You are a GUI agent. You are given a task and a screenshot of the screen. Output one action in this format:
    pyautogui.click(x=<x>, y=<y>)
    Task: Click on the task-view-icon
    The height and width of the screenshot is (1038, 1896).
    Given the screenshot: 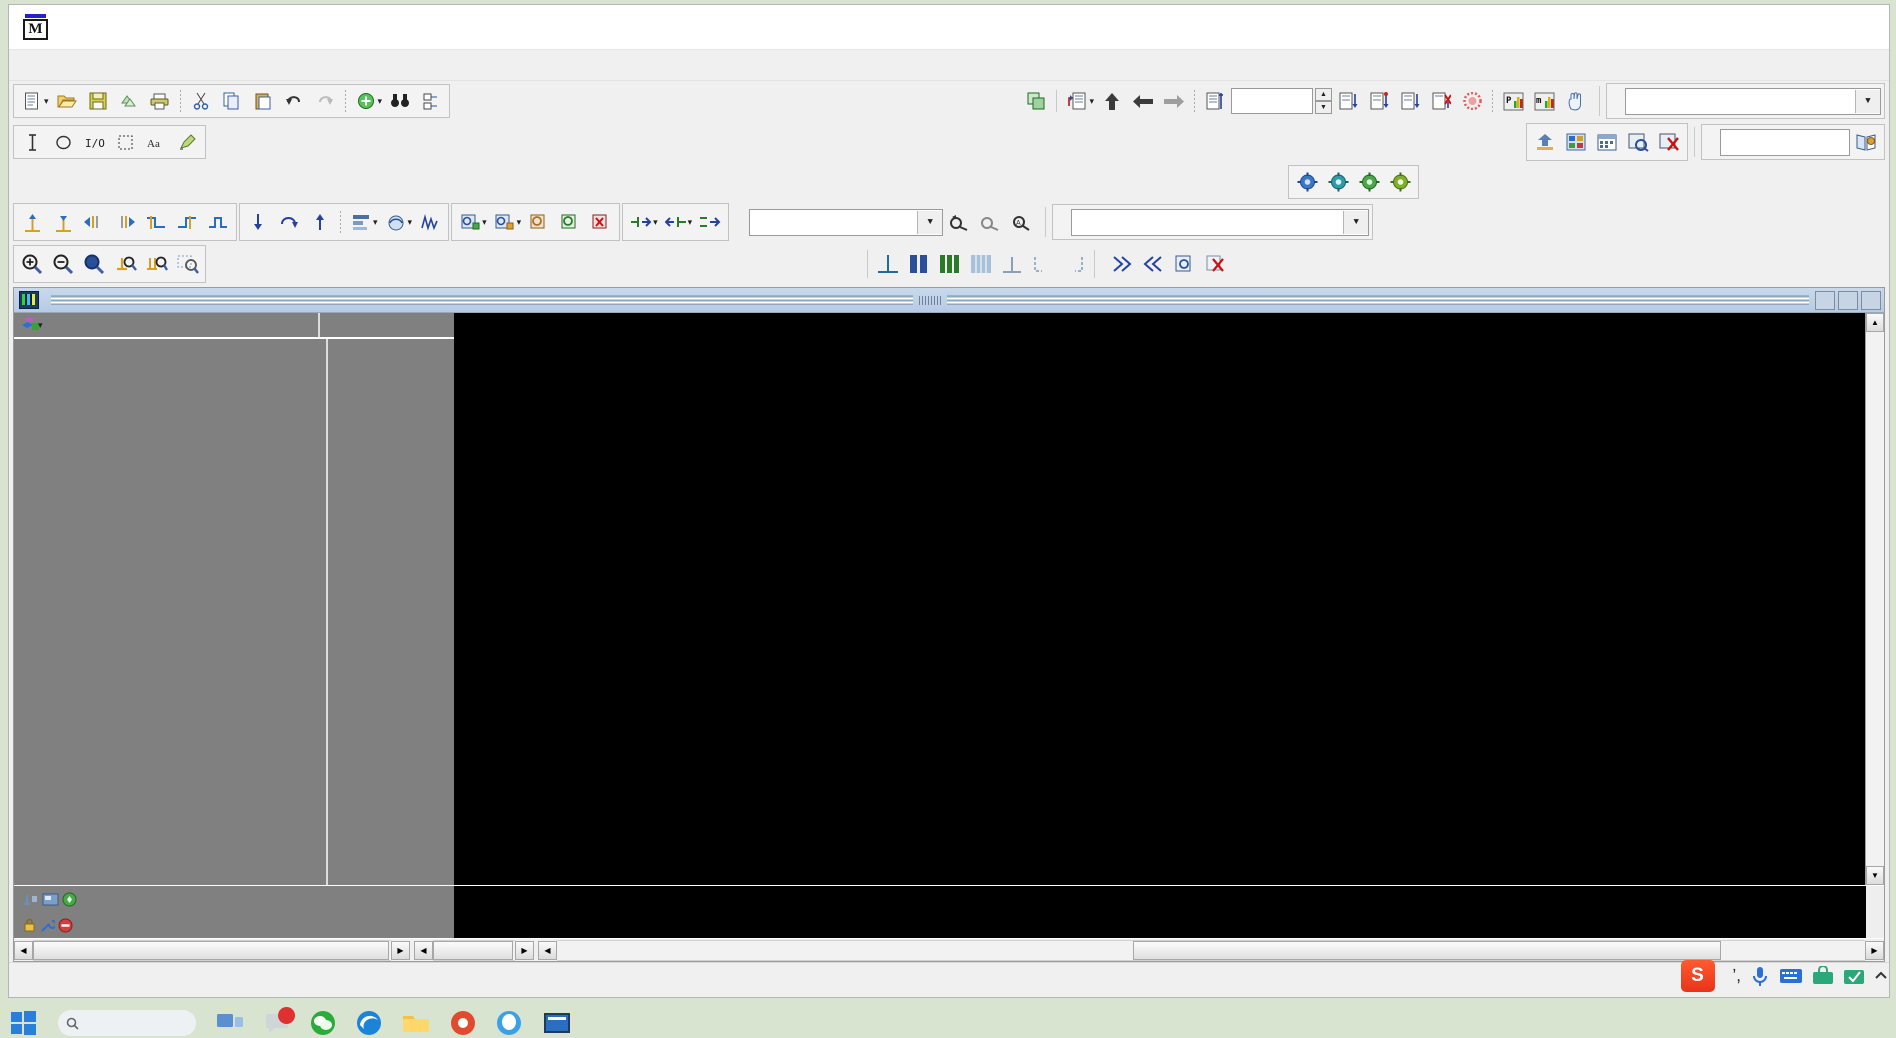 What is the action you would take?
    pyautogui.click(x=230, y=1023)
    